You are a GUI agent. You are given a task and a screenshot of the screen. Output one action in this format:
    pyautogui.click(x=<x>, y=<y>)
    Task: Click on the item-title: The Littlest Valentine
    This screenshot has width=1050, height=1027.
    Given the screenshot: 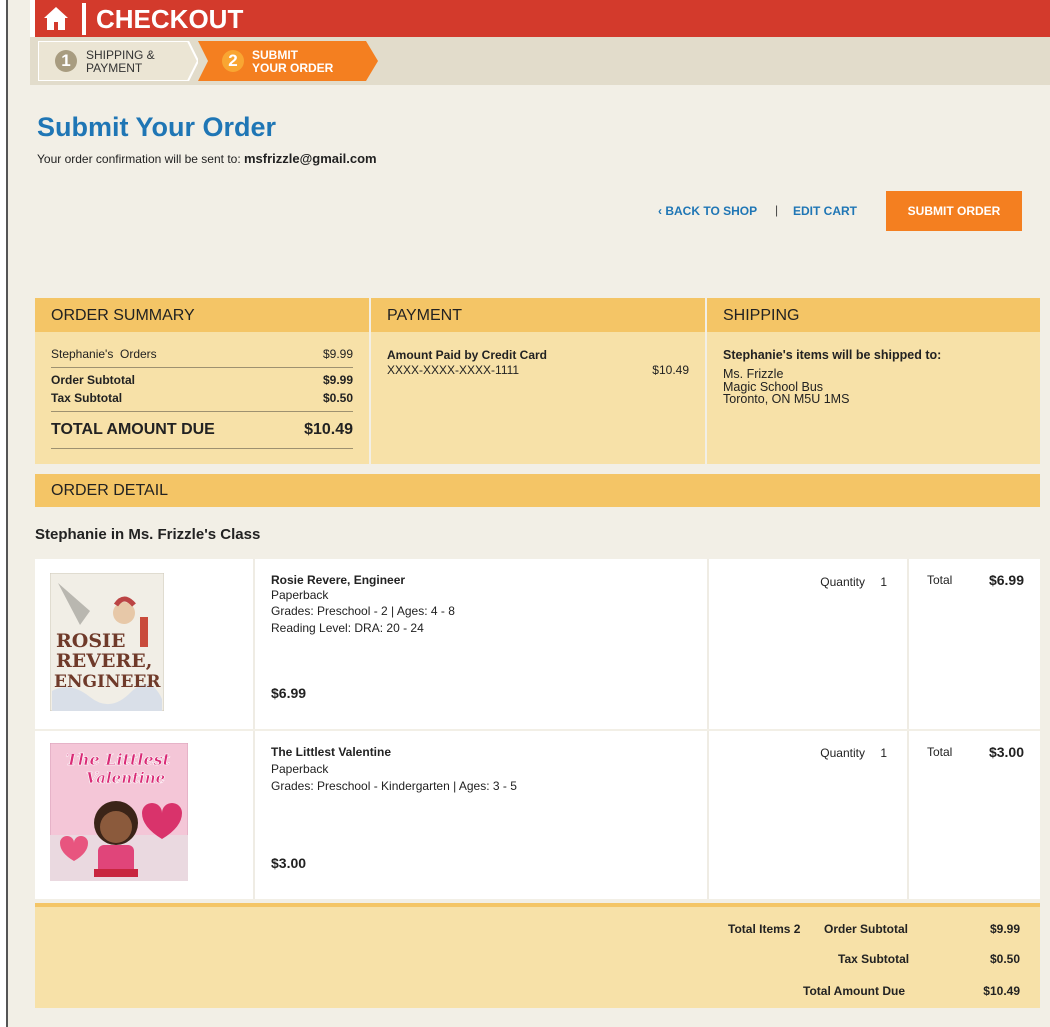 What is the action you would take?
    pyautogui.click(x=331, y=752)
    